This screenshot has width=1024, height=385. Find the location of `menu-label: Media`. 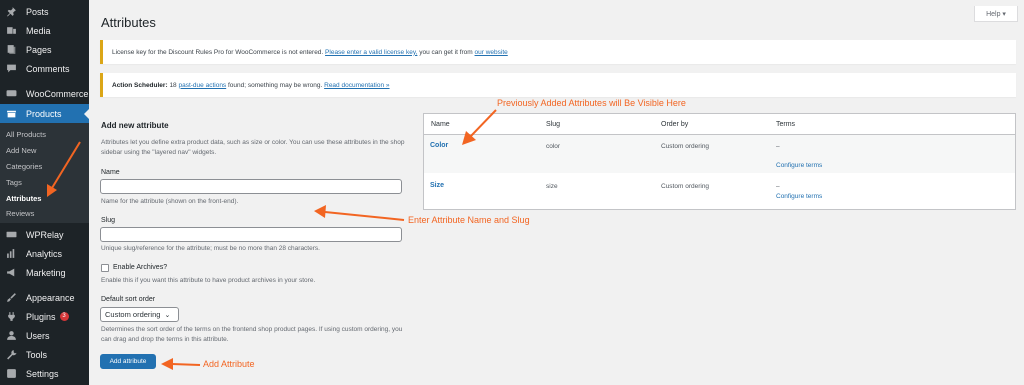

menu-label: Media is located at coordinates (38, 30).